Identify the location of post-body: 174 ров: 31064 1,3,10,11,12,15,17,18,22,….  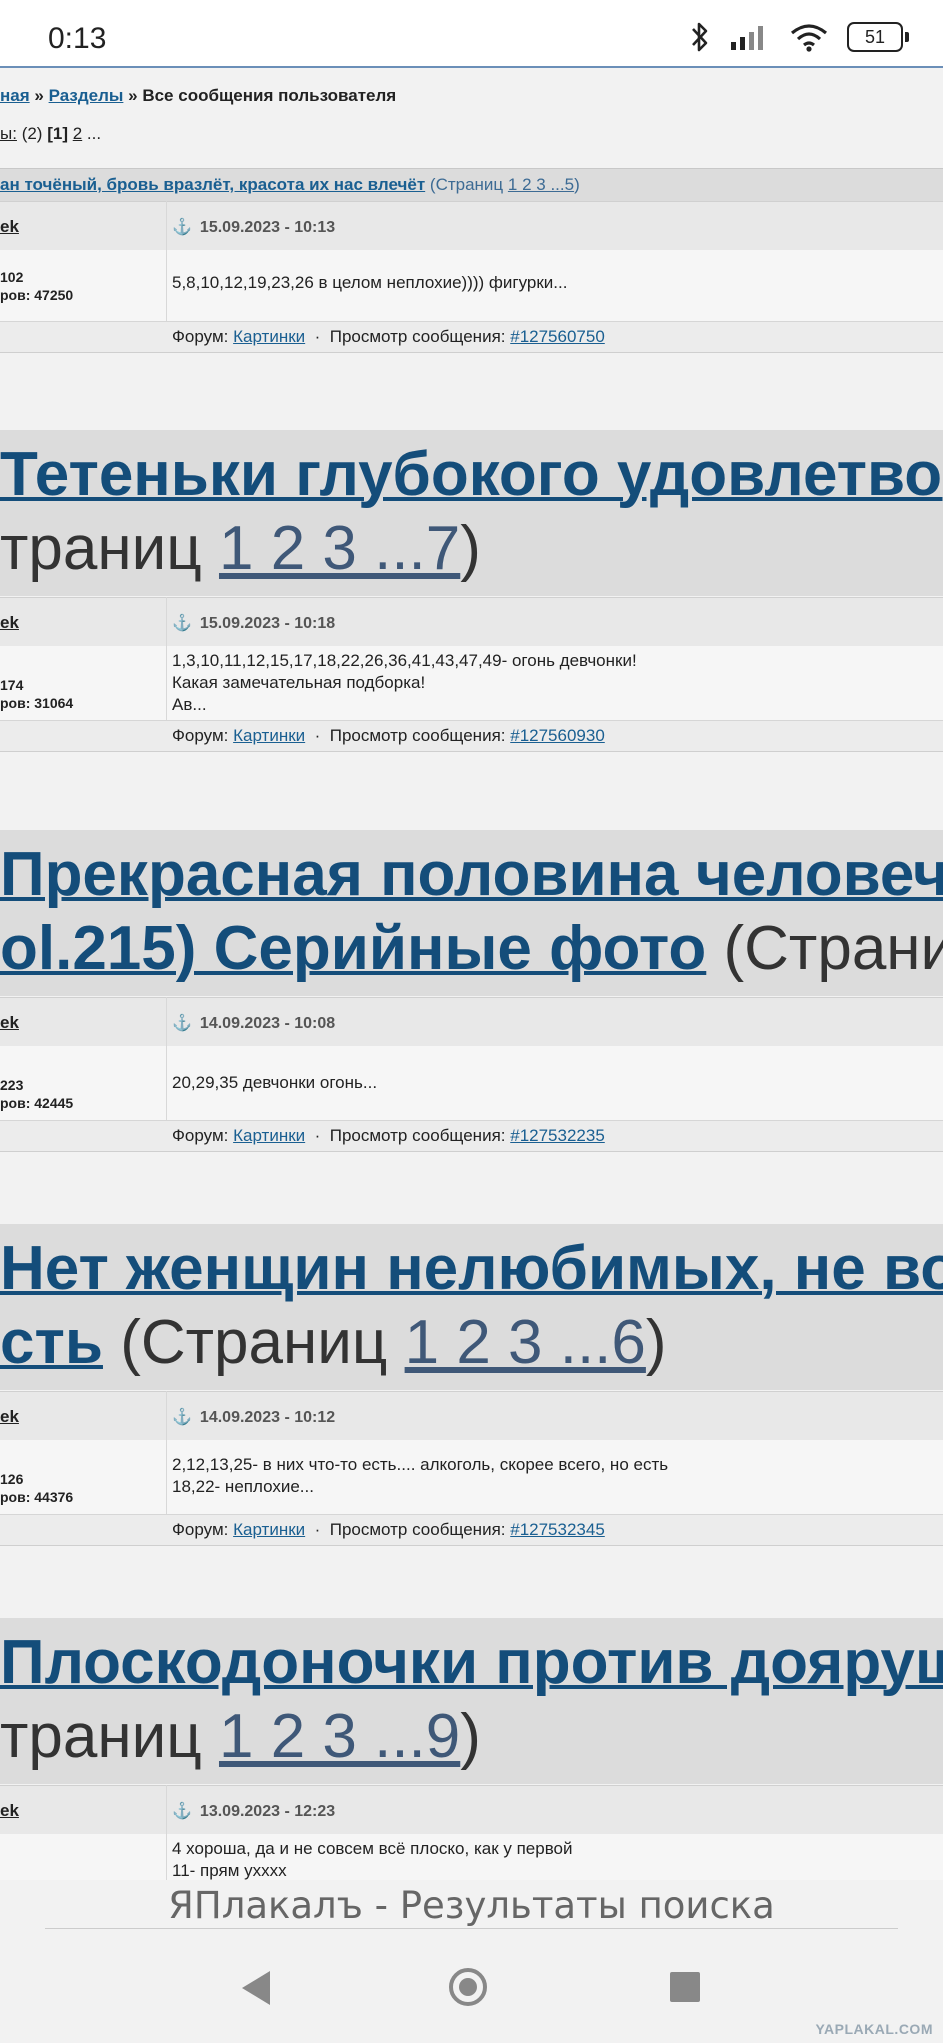
(471, 683).